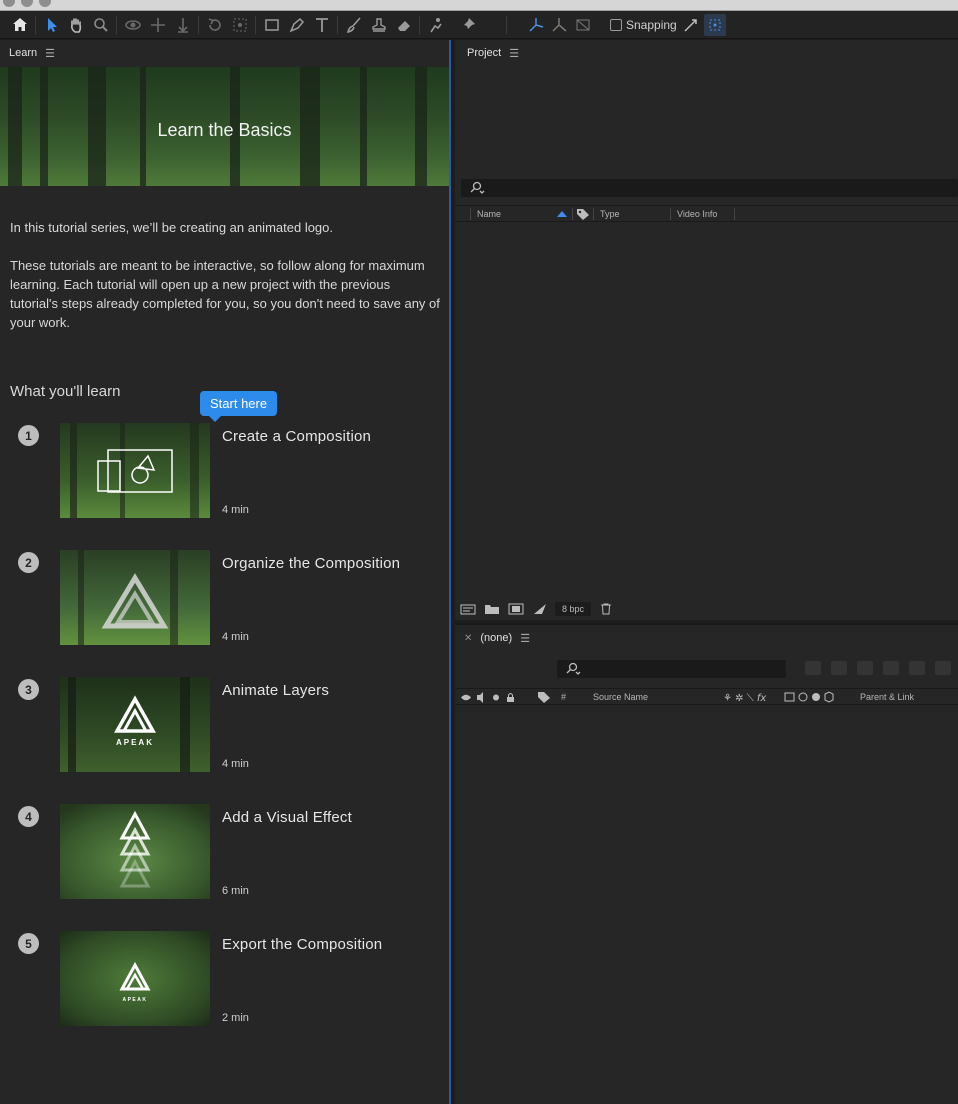  I want to click on learn-panel-title: Learn, so click(23, 53).